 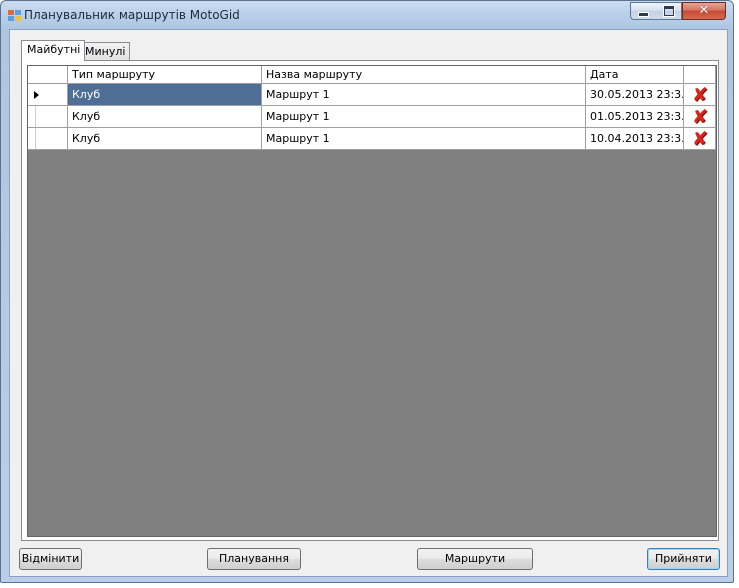 I want to click on column-header-delete, so click(x=700, y=75).